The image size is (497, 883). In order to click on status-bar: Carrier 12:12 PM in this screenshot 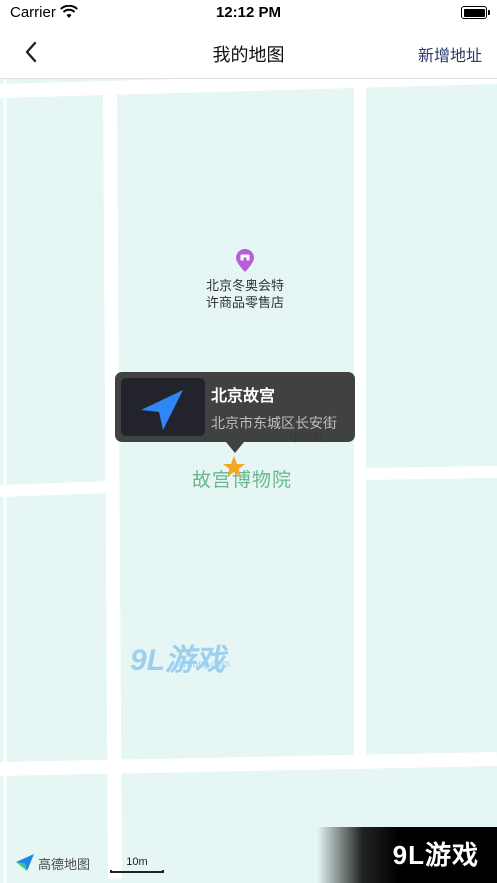, I will do `click(248, 13)`.